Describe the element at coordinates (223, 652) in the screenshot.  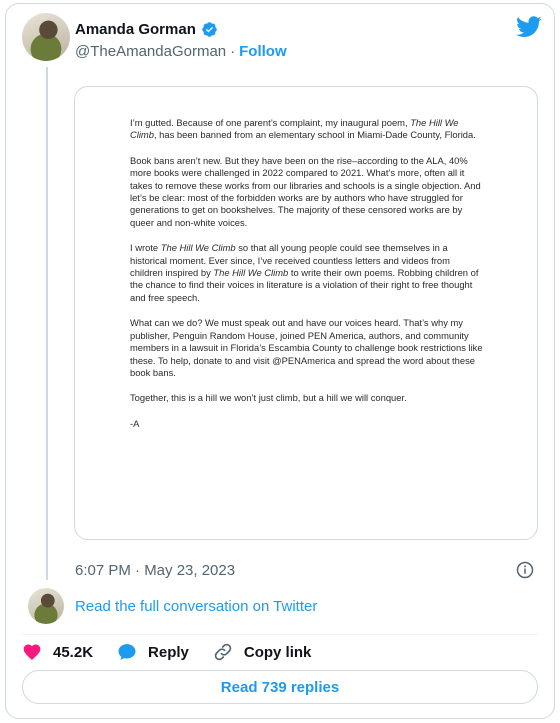
I see `link-icon` at that location.